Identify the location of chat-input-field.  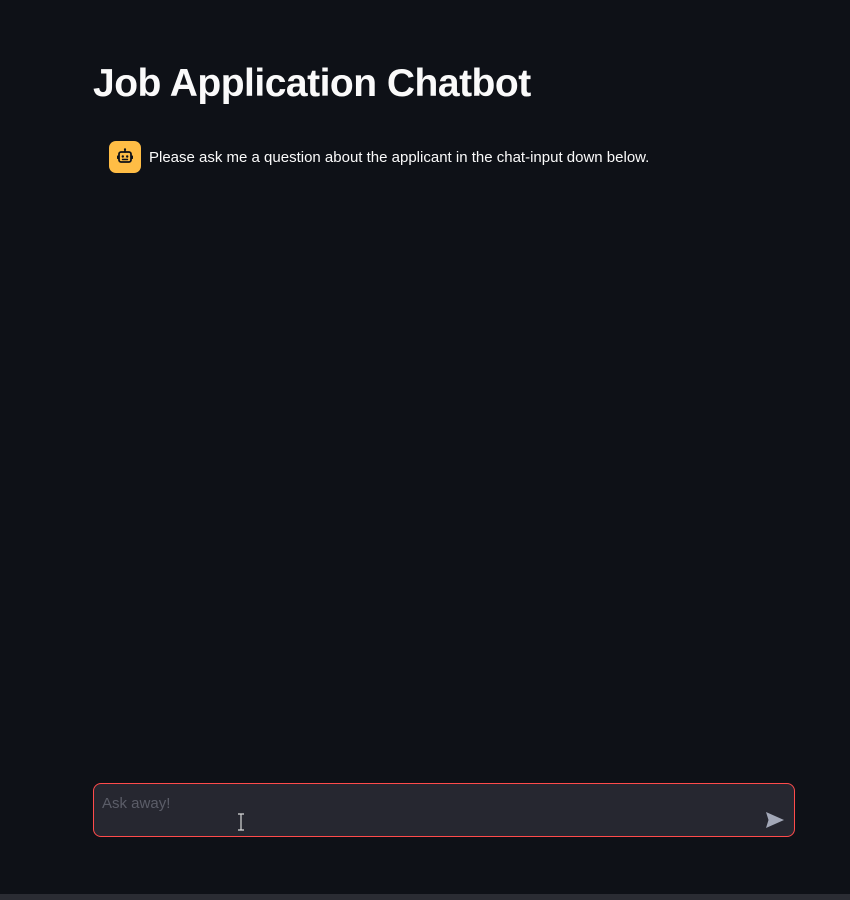
(422, 803).